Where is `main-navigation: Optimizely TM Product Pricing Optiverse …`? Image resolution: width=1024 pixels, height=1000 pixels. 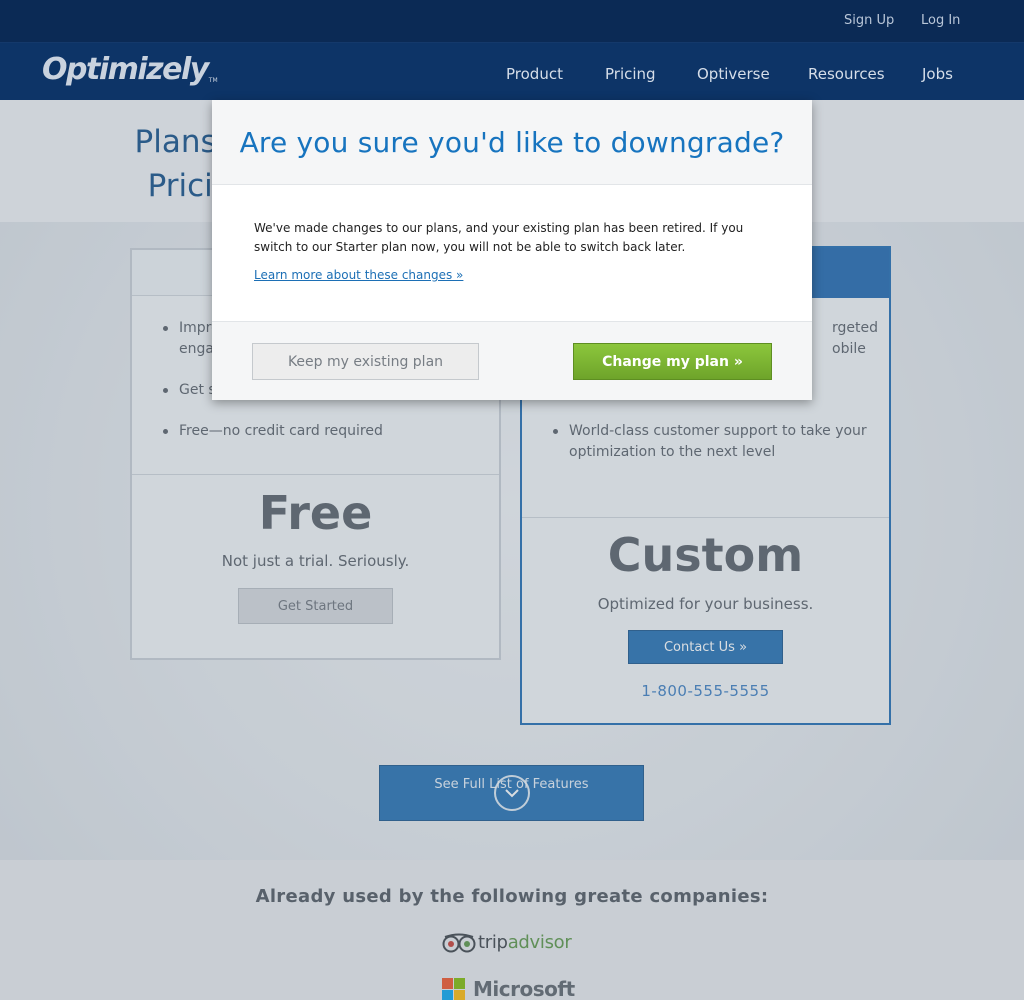 main-navigation: Optimizely TM Product Pricing Optiverse … is located at coordinates (512, 71).